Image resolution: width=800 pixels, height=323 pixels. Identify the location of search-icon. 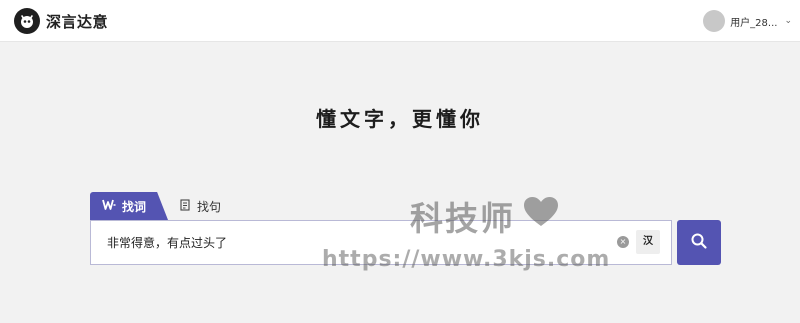
(699, 243).